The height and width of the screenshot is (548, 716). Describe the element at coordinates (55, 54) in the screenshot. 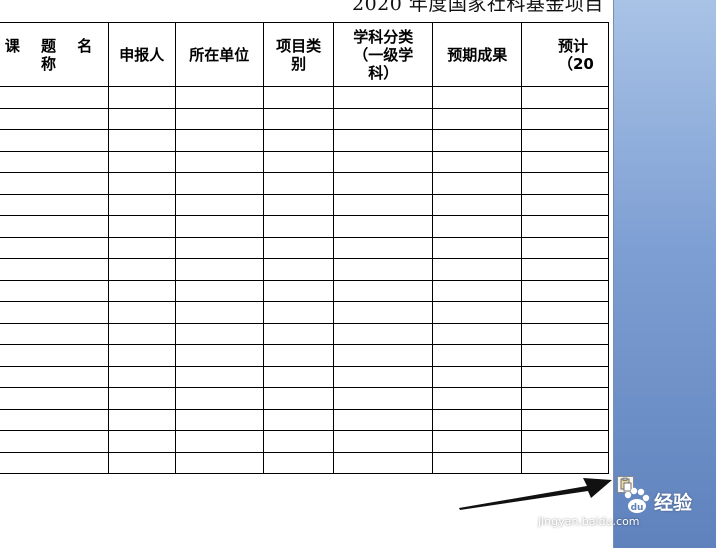

I see `header-topic: 课 题 名 称` at that location.